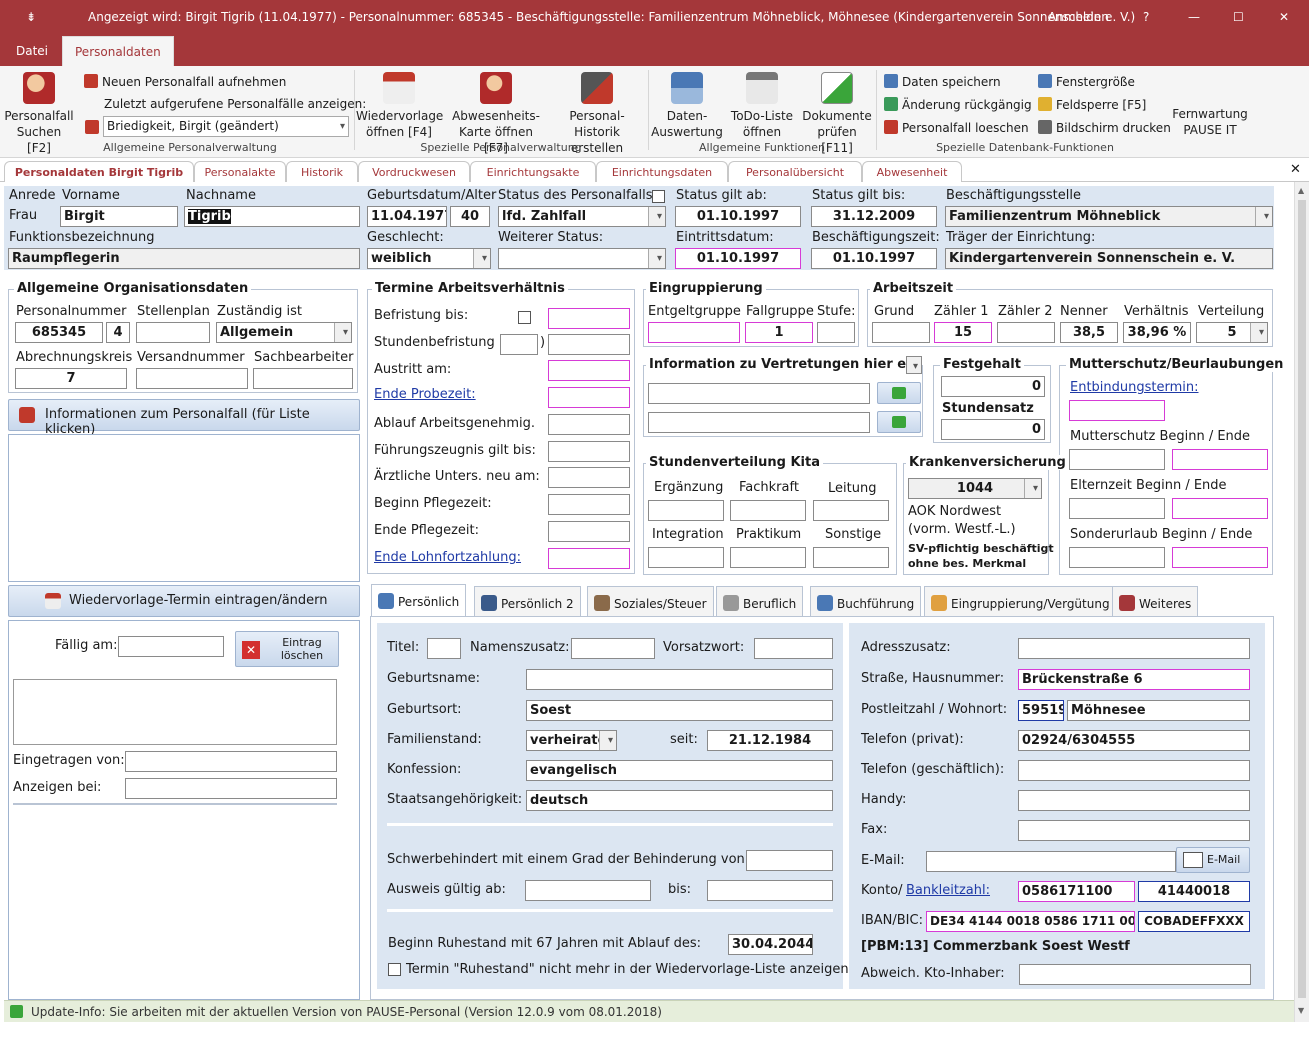  I want to click on probezeit-field, so click(589, 397).